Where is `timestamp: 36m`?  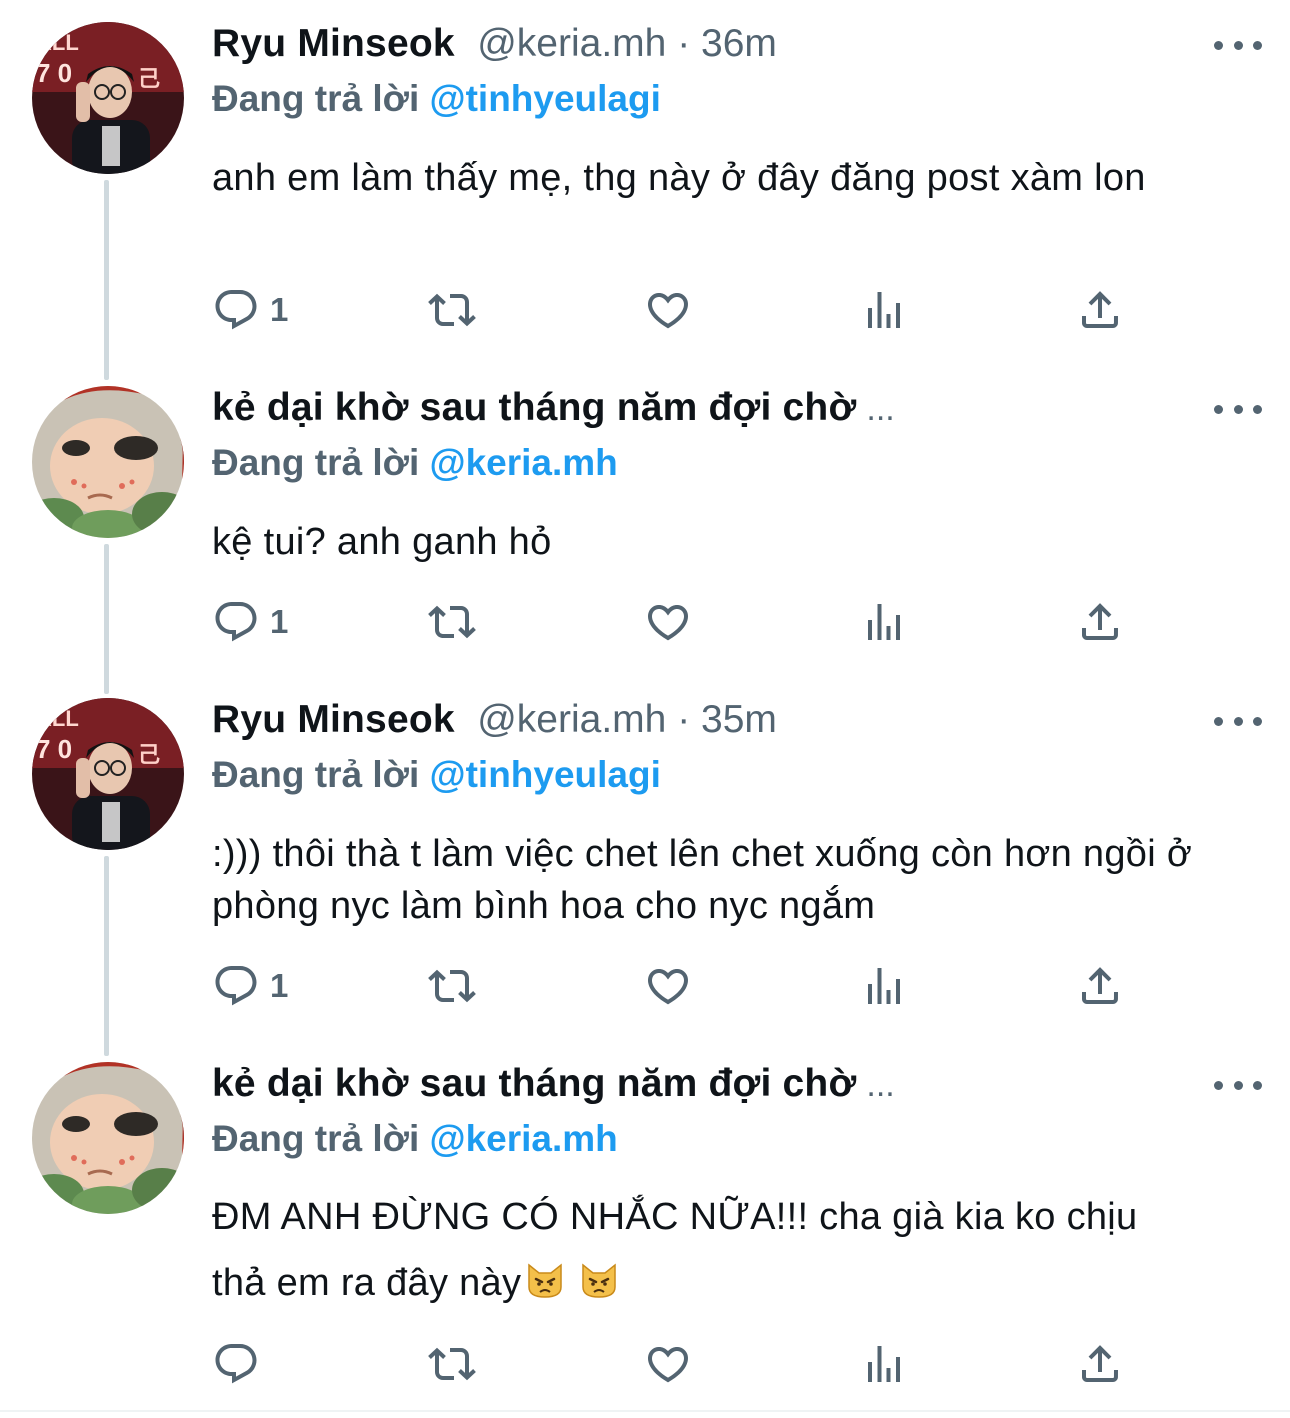
timestamp: 36m is located at coordinates (739, 43).